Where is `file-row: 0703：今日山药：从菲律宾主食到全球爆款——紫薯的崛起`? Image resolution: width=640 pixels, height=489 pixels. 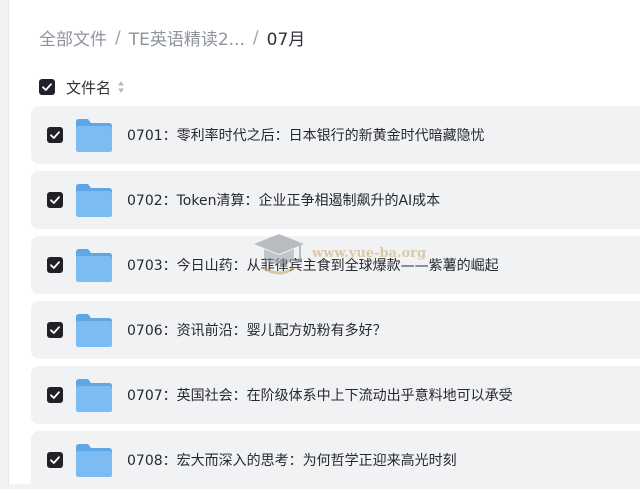 file-row: 0703：今日山药：从菲律宾主食到全球爆款——紫薯的崛起 is located at coordinates (335, 265).